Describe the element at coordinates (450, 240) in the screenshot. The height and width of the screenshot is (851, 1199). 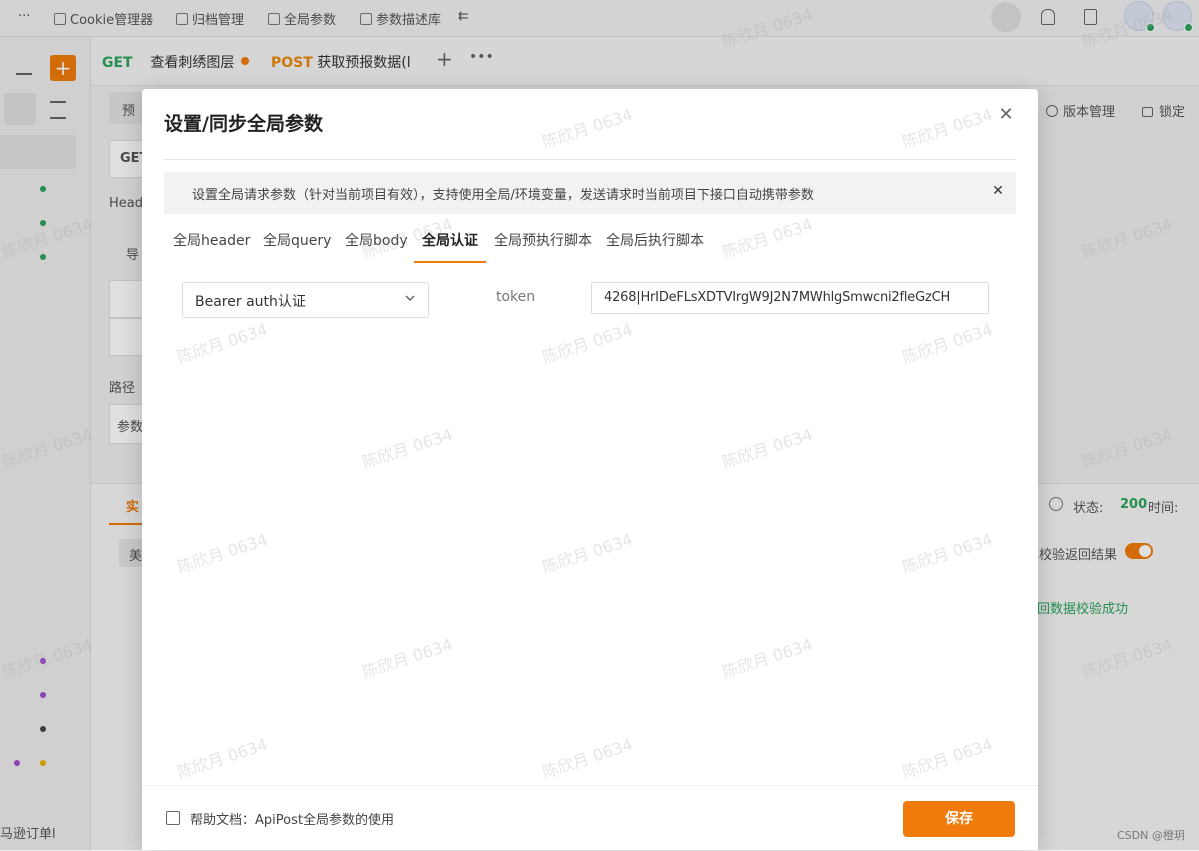
I see `tab-global-auth: 全局认证` at that location.